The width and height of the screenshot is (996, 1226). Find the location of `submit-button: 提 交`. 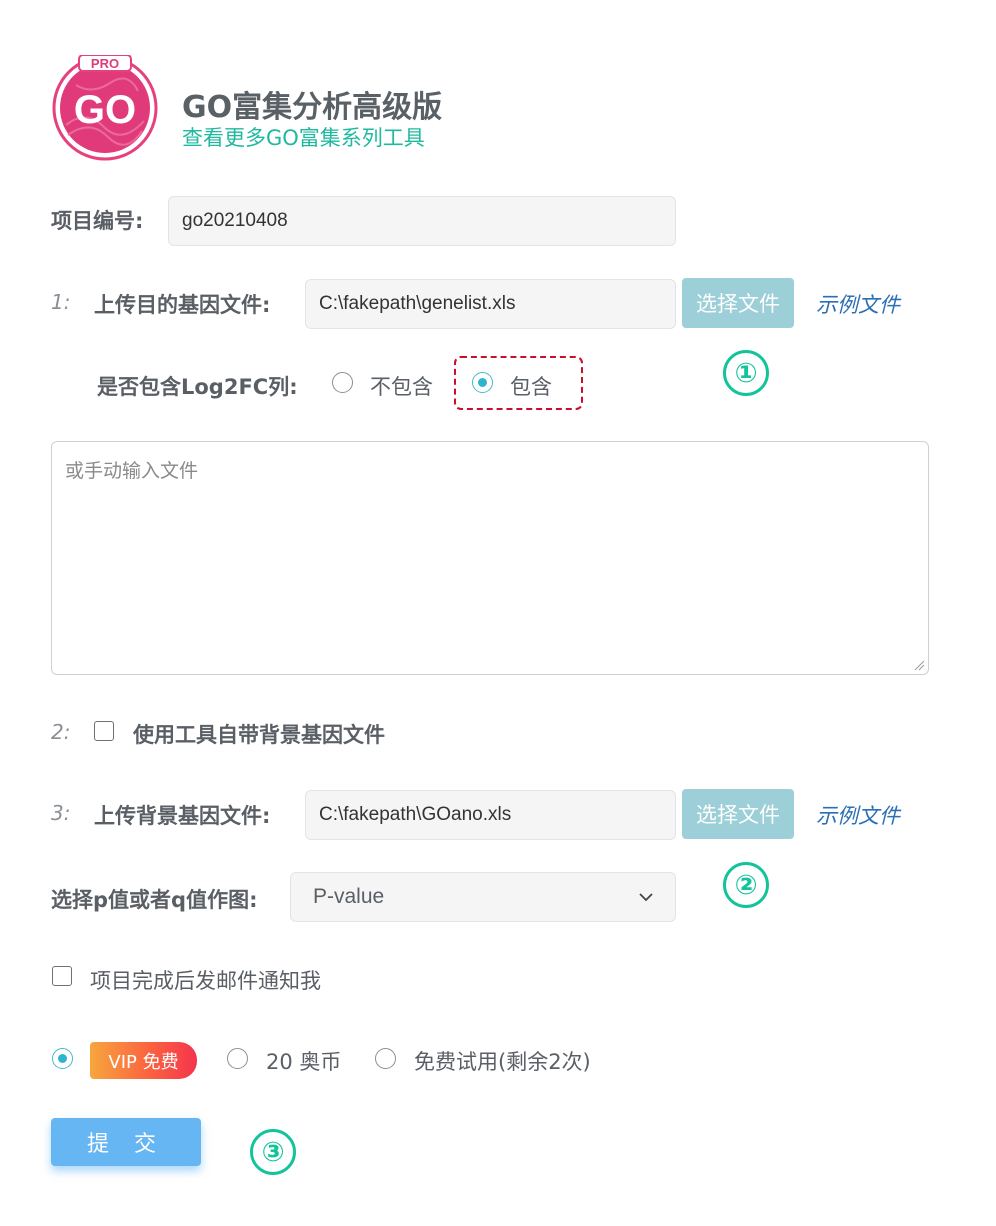

submit-button: 提 交 is located at coordinates (126, 1142).